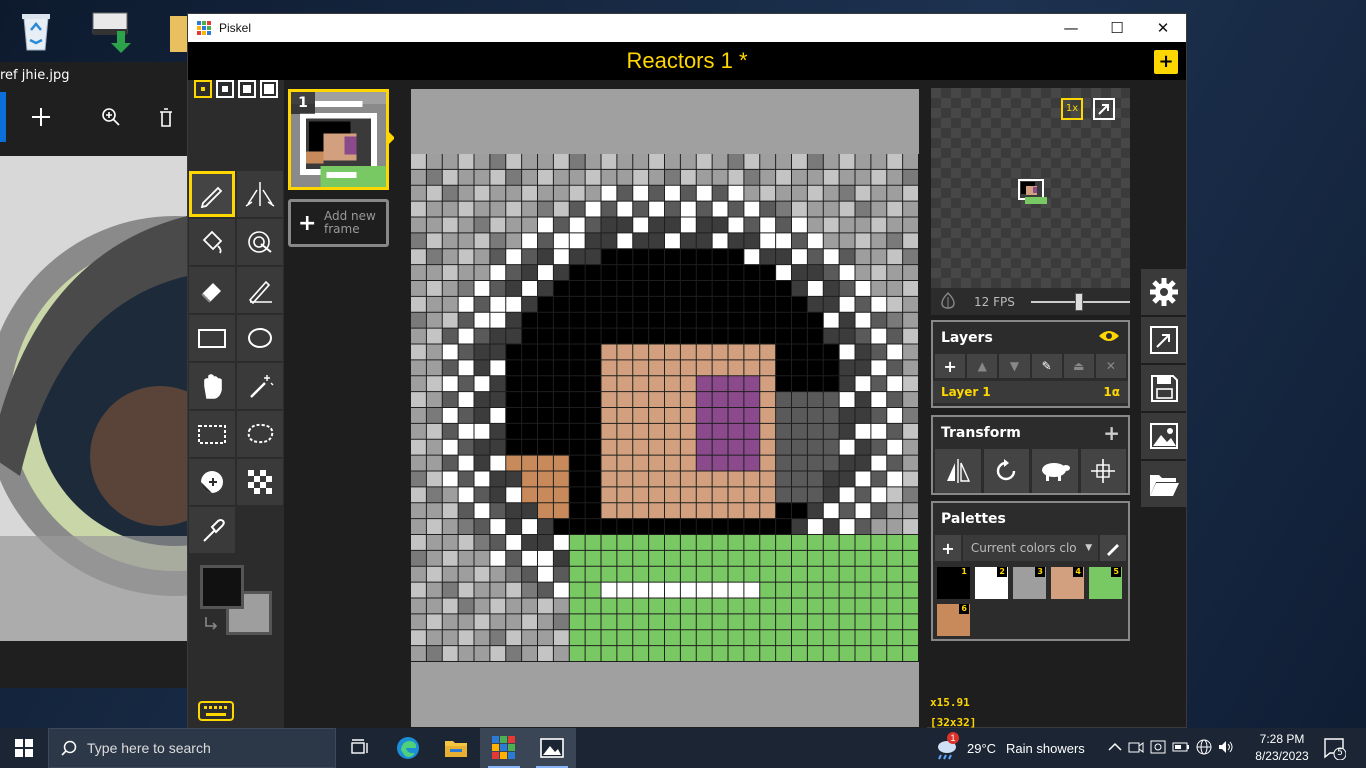  Describe the element at coordinates (260, 194) in the screenshot. I see `mirror-pen-tool-icon` at that location.